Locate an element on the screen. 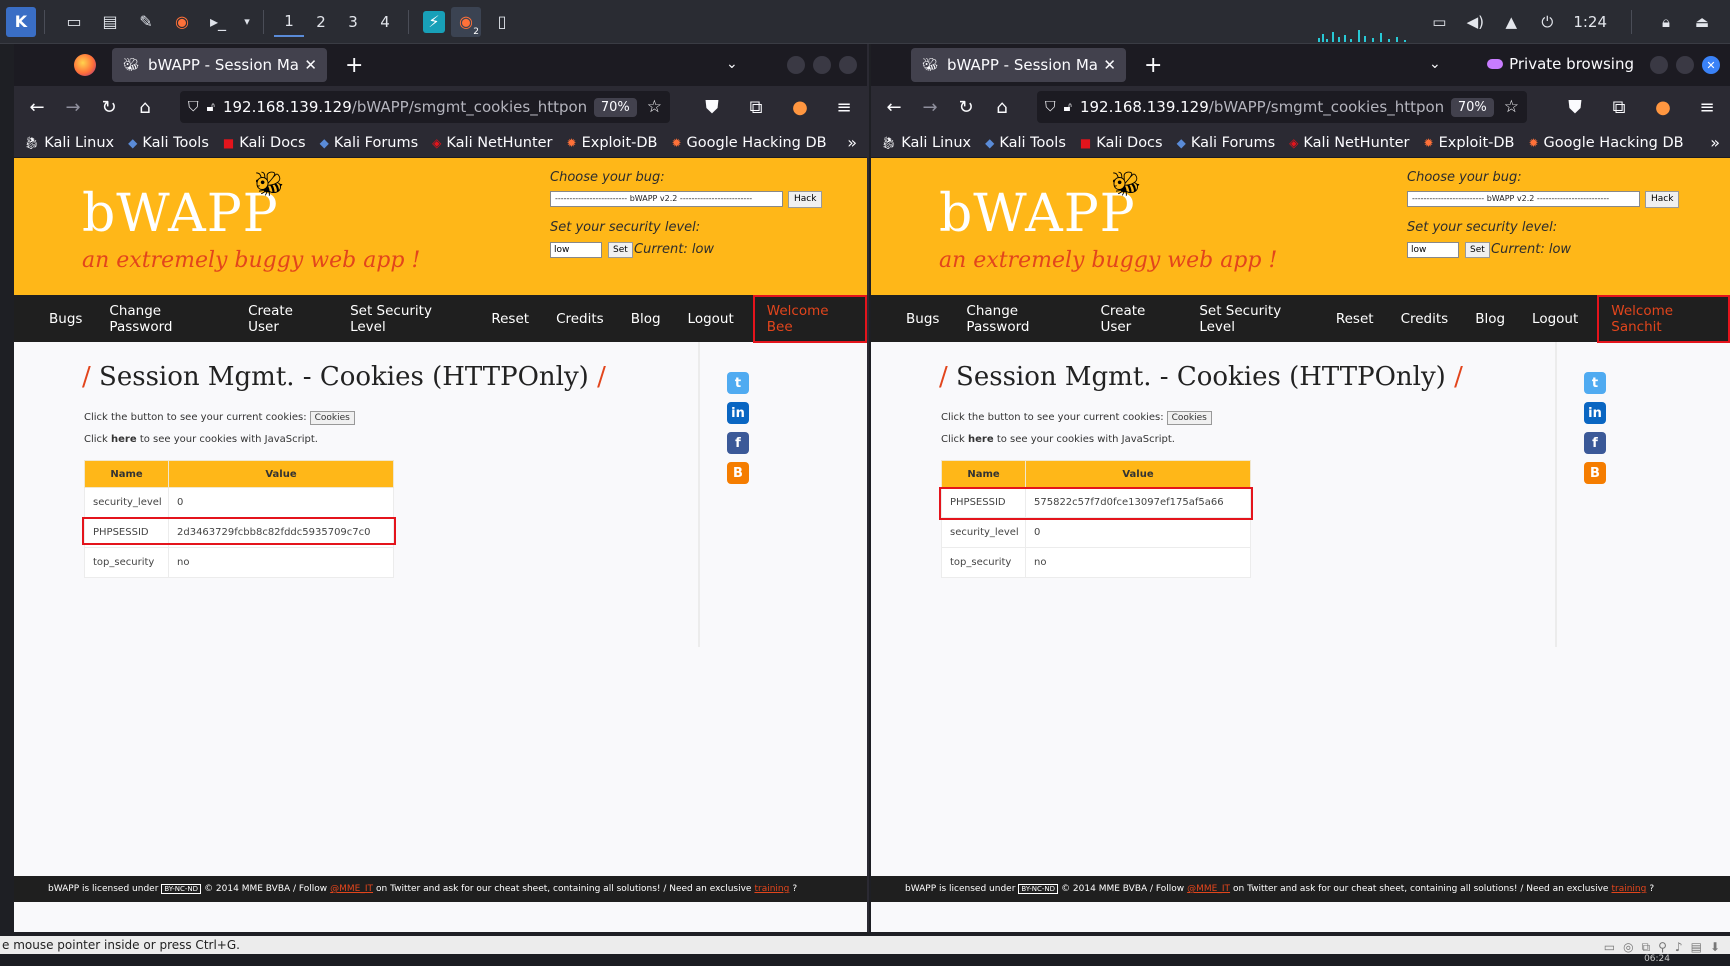 Image resolution: width=1730 pixels, height=966 pixels. terminal-icon: ▸_ is located at coordinates (218, 22).